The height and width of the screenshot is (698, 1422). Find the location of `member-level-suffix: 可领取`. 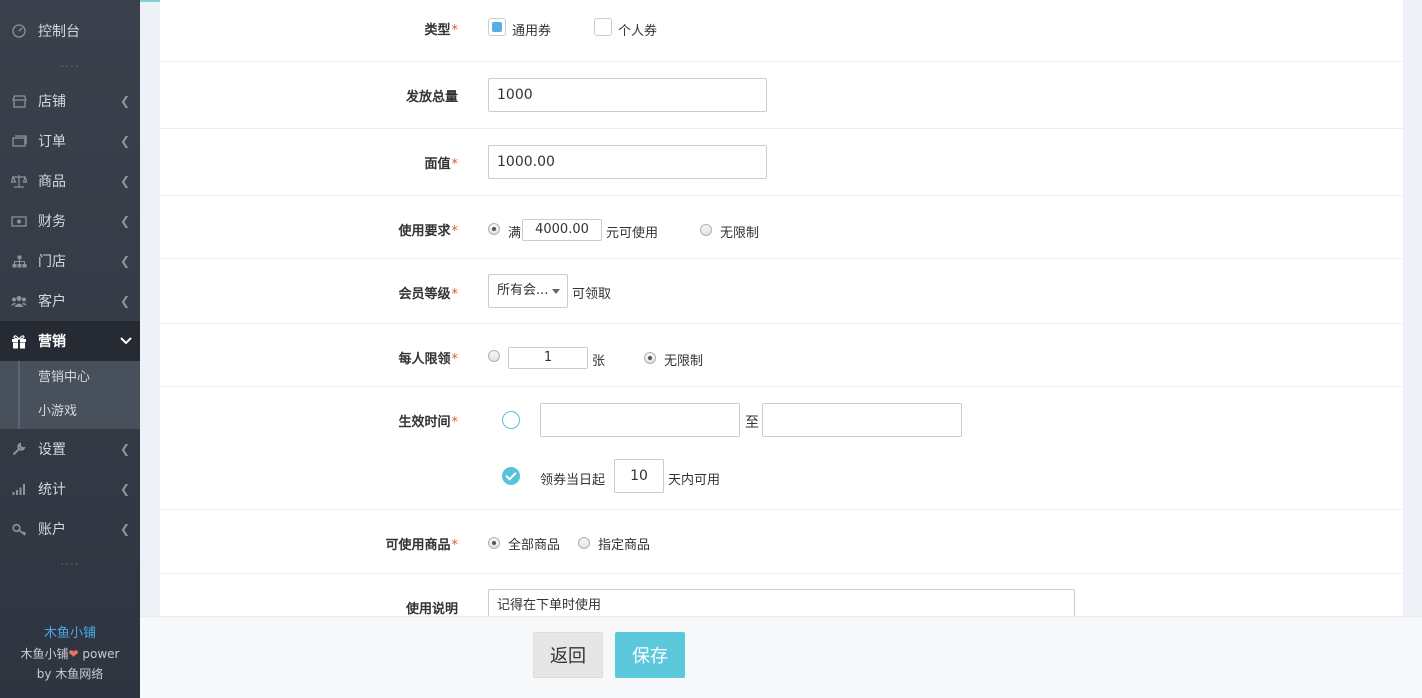

member-level-suffix: 可领取 is located at coordinates (592, 294).